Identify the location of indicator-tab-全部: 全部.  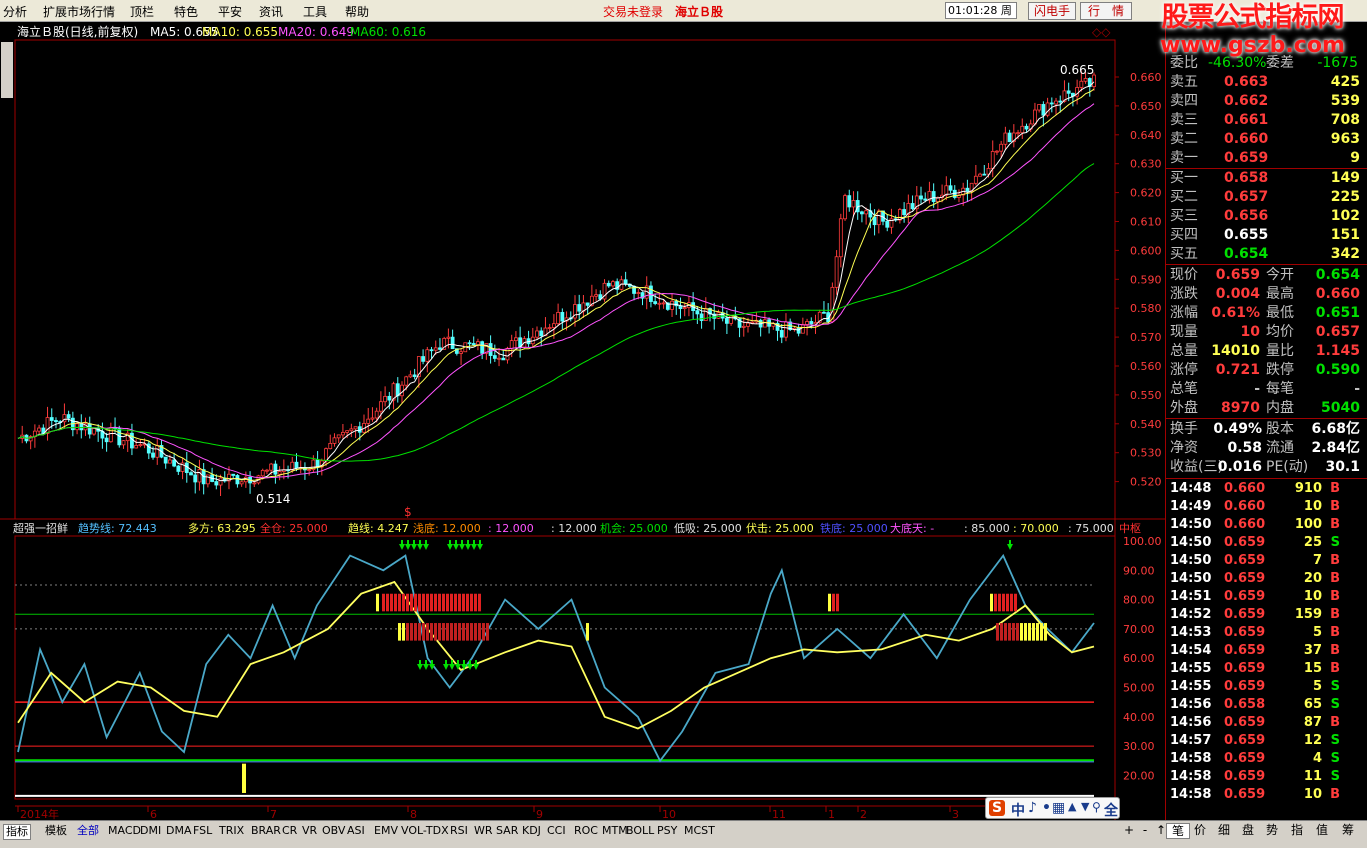
(88, 831).